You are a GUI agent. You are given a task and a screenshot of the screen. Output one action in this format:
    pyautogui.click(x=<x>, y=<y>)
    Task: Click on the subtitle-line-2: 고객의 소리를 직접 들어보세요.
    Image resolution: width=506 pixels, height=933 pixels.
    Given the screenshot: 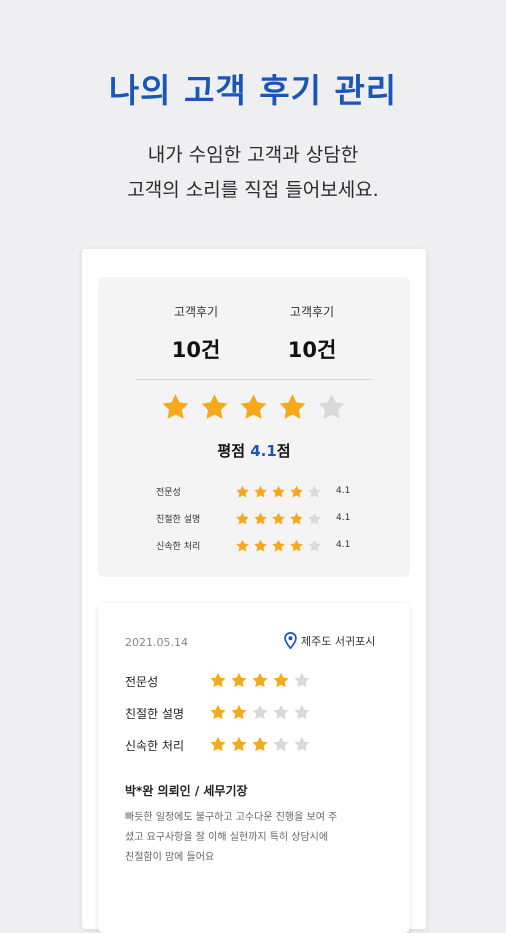 What is the action you would take?
    pyautogui.click(x=253, y=190)
    